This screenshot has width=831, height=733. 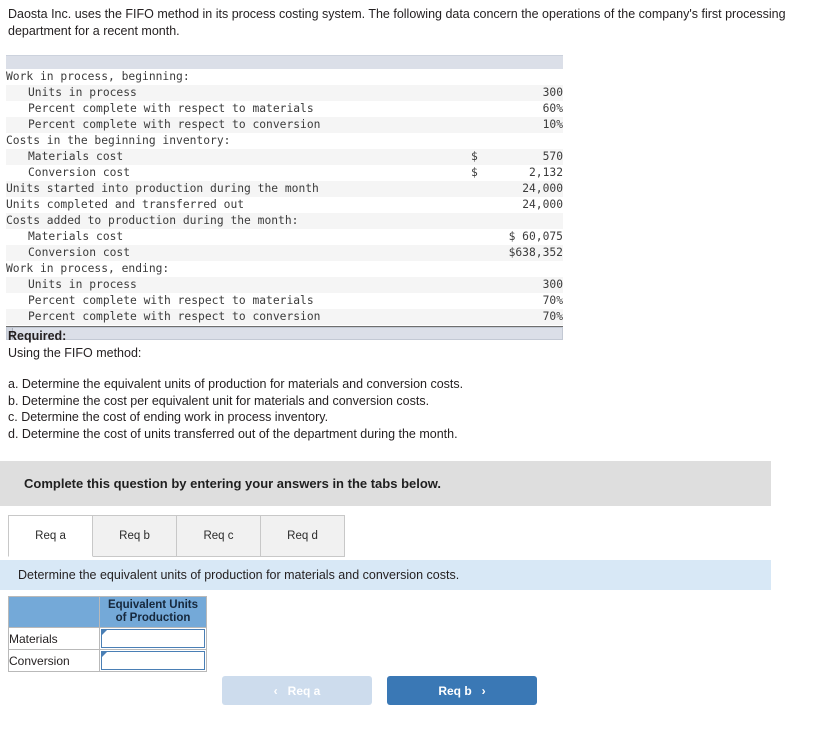 What do you see at coordinates (284, 77) in the screenshot?
I see `exhibit-row: Work in process, beginning:` at bounding box center [284, 77].